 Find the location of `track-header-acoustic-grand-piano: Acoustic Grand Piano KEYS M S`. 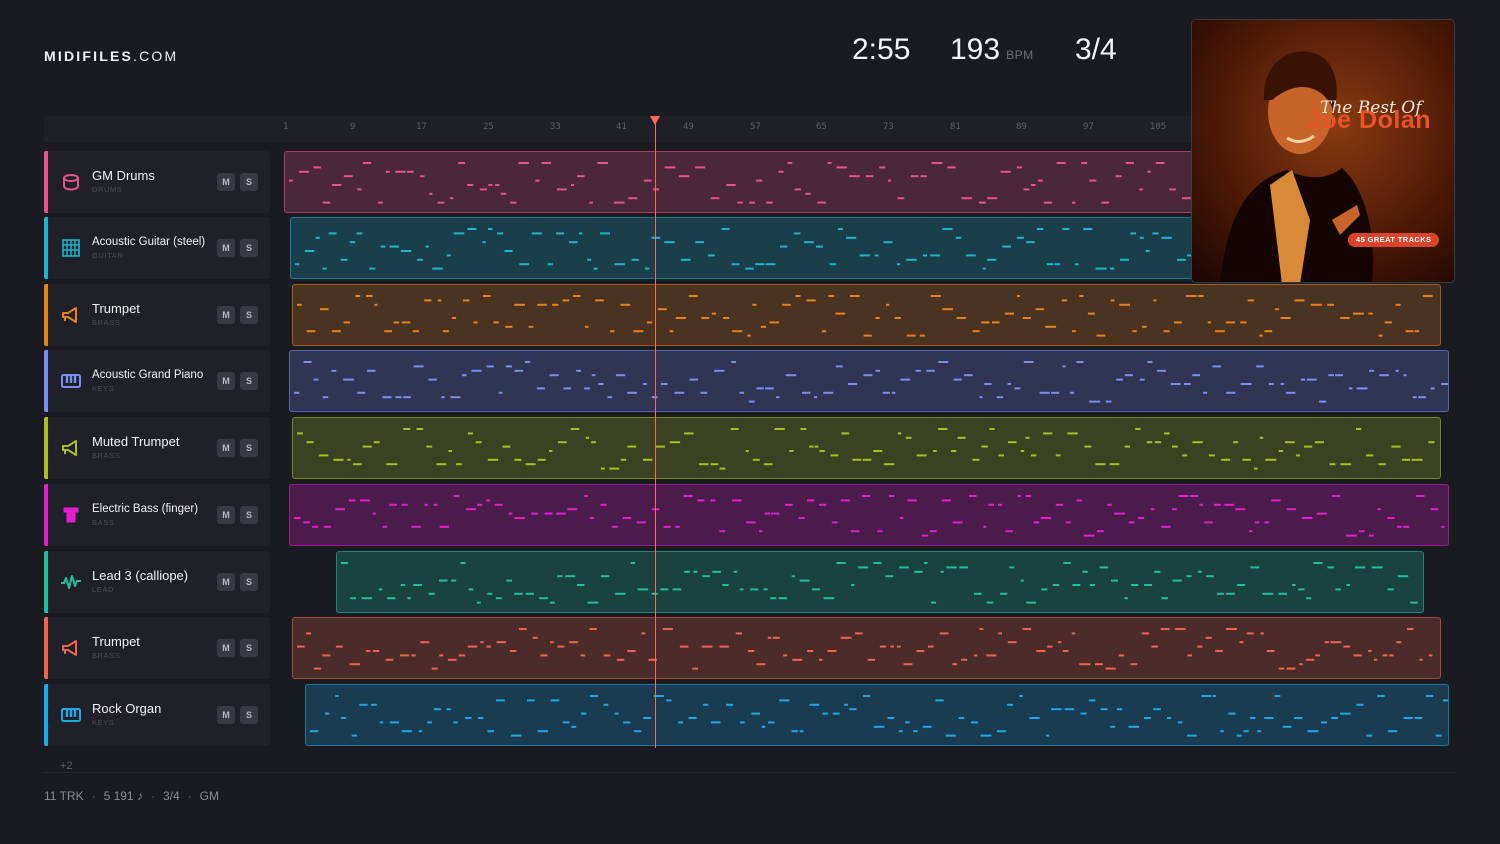

track-header-acoustic-grand-piano: Acoustic Grand Piano KEYS M S is located at coordinates (157, 381).